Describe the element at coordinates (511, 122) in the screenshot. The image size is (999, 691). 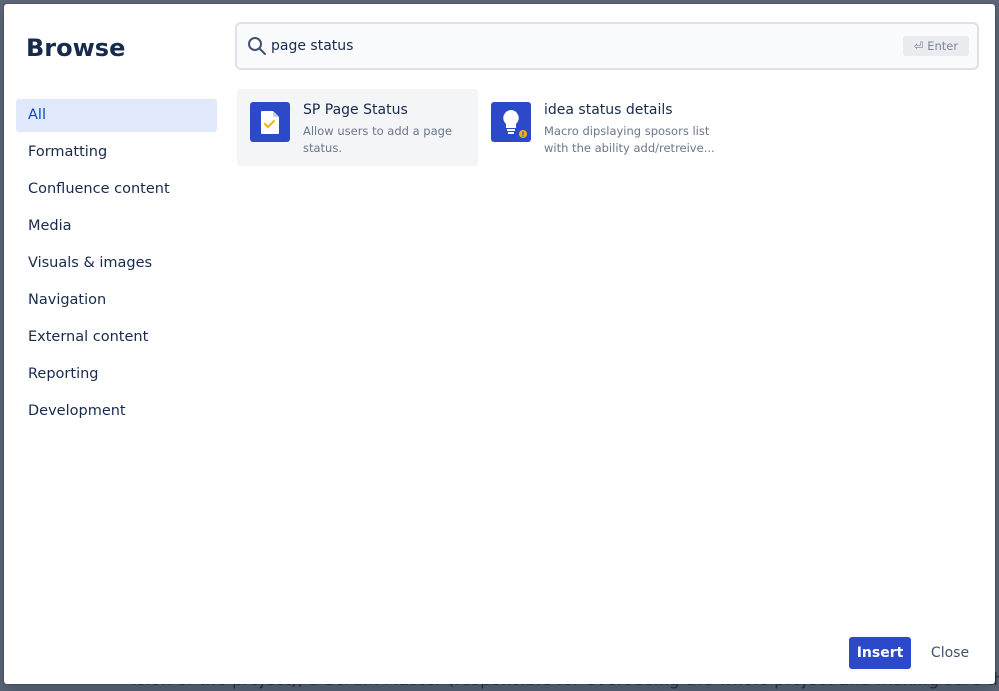
I see `lightbulb-icon` at that location.